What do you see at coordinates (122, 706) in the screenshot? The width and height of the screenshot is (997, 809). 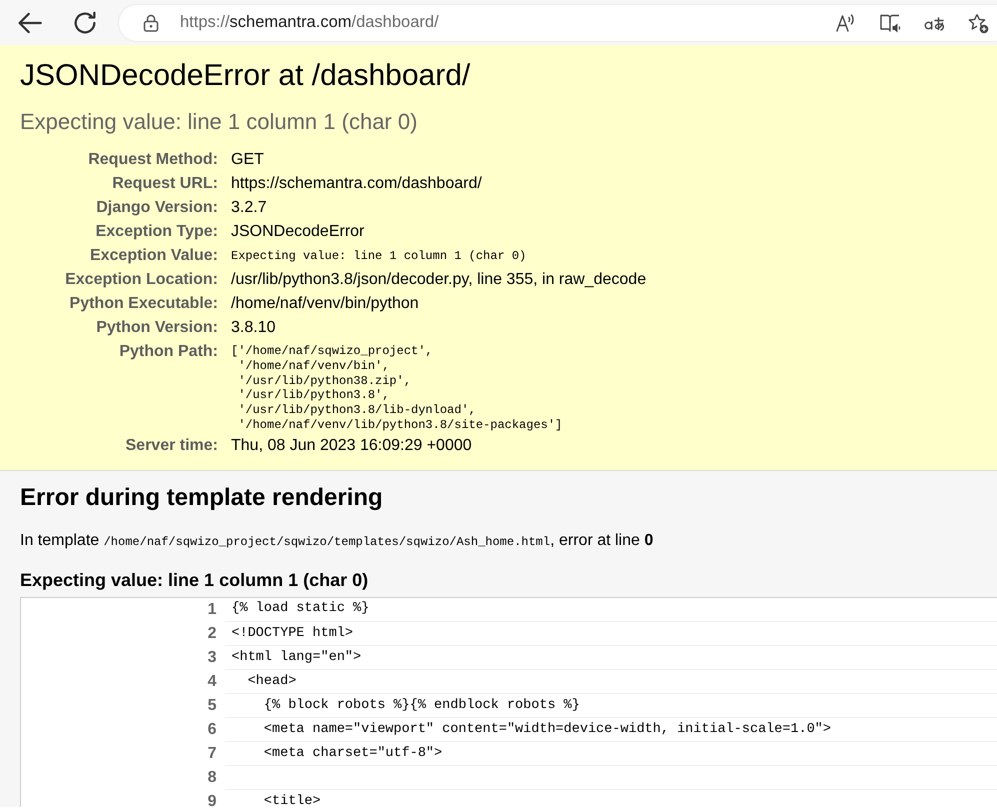 I see `line-number: 5` at bounding box center [122, 706].